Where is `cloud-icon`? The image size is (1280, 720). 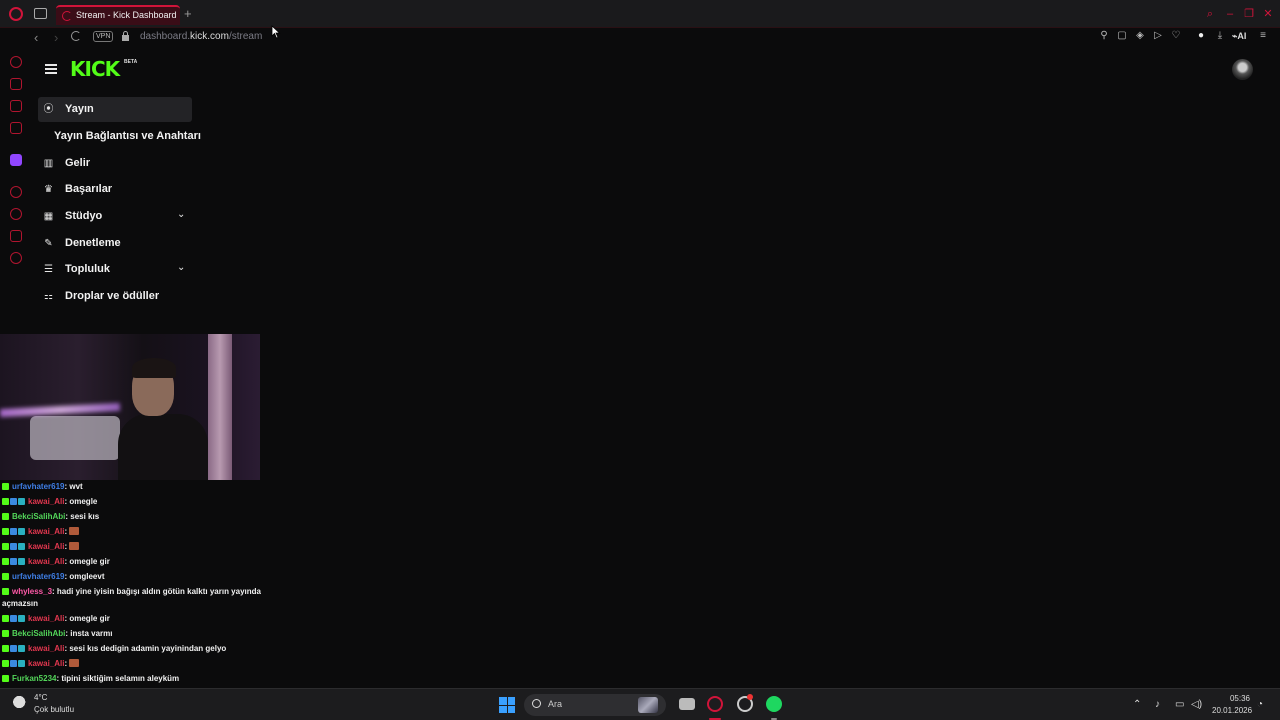
cloud-icon is located at coordinates (21, 702).